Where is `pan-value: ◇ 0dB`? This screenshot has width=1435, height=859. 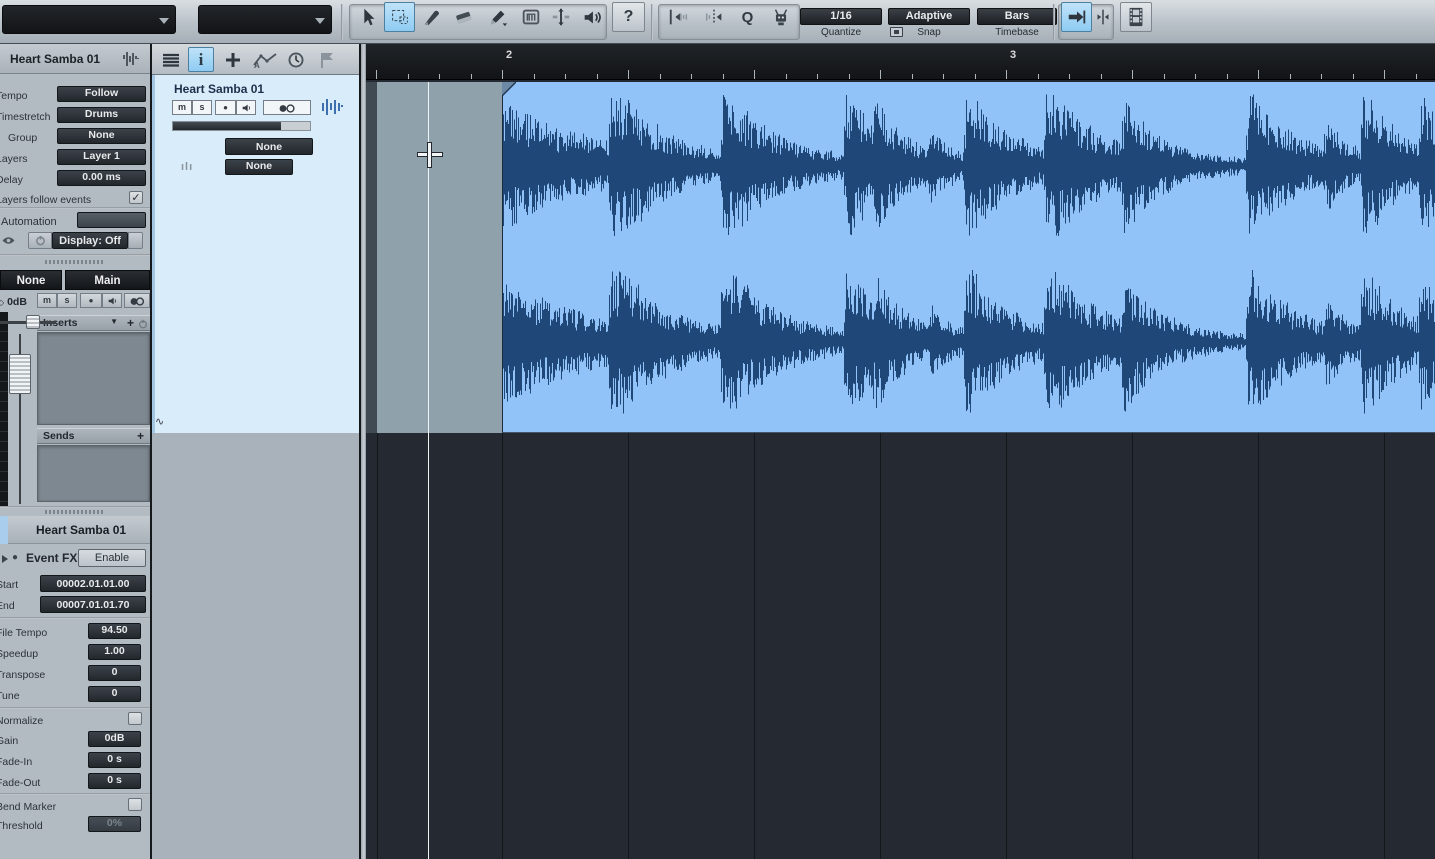
pan-value: ◇ 0dB is located at coordinates (13, 302).